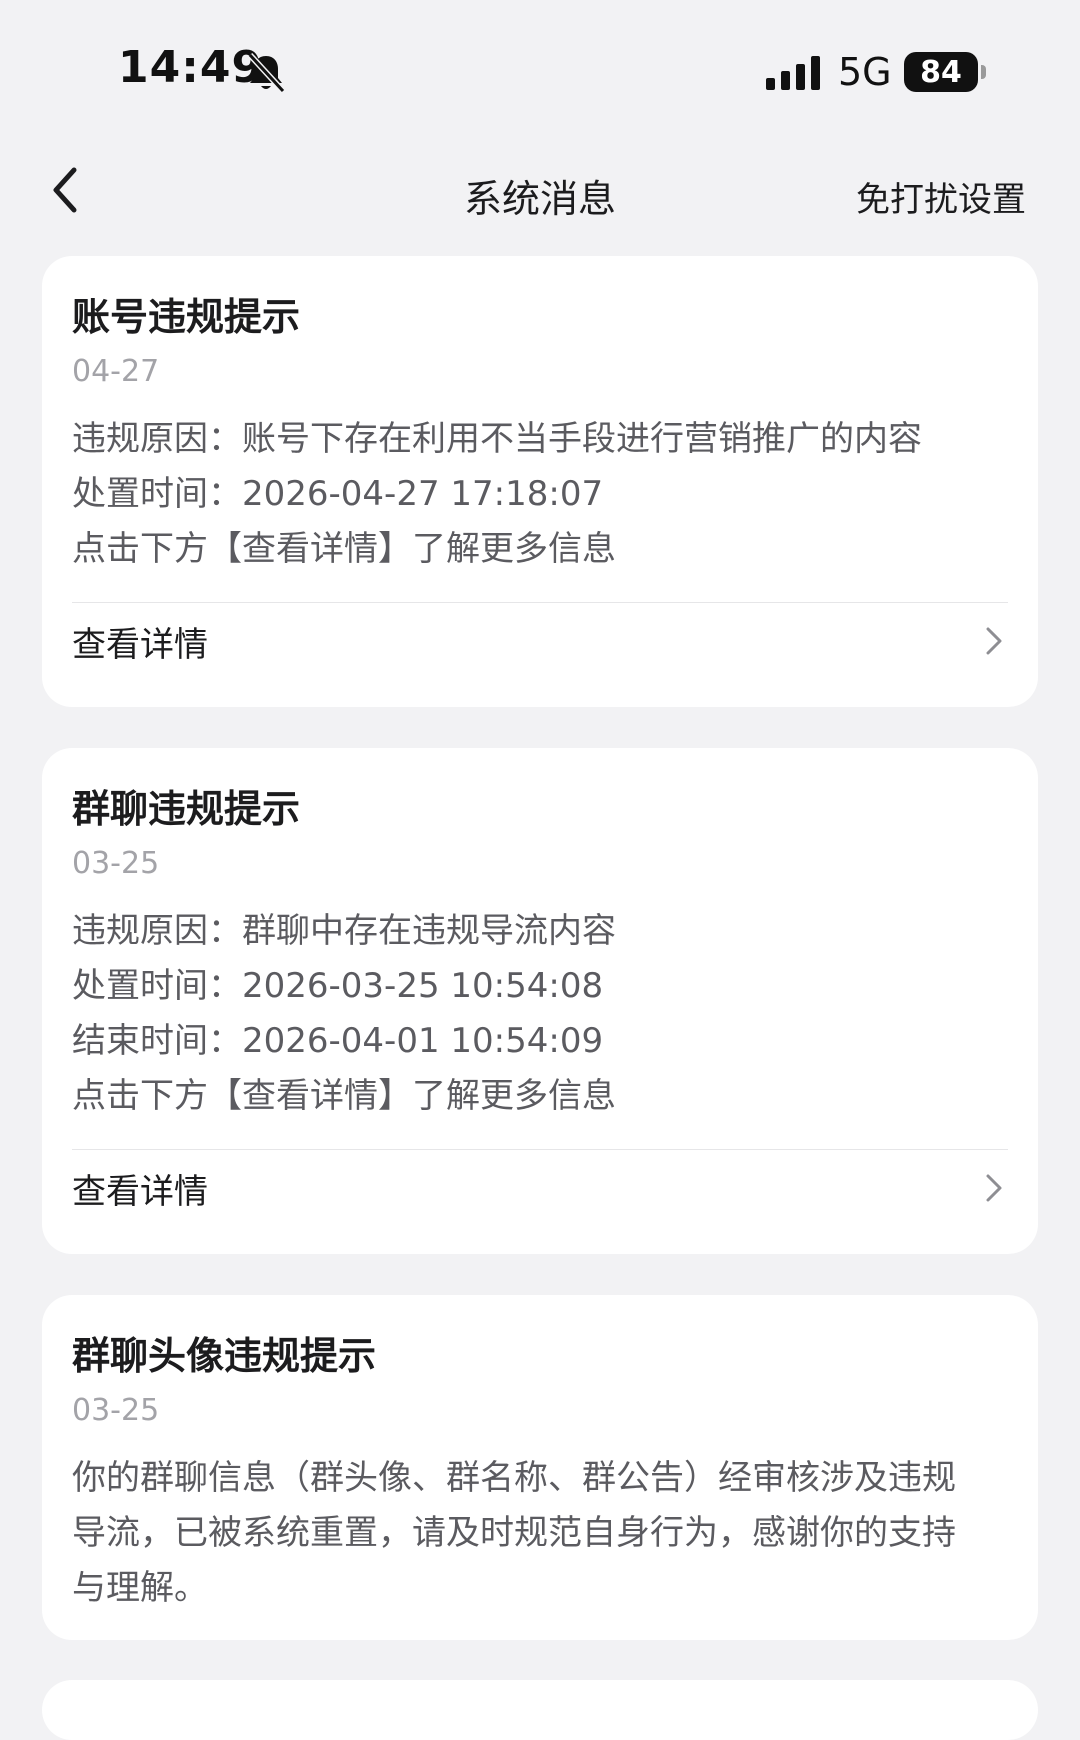 Image resolution: width=1080 pixels, height=1740 pixels. I want to click on signal-icon, so click(793, 73).